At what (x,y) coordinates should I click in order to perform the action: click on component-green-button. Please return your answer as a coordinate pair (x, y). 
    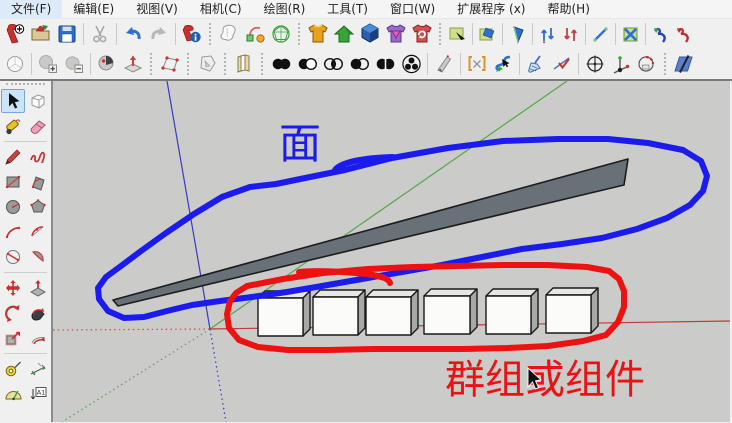
    Looking at the image, I should click on (344, 34).